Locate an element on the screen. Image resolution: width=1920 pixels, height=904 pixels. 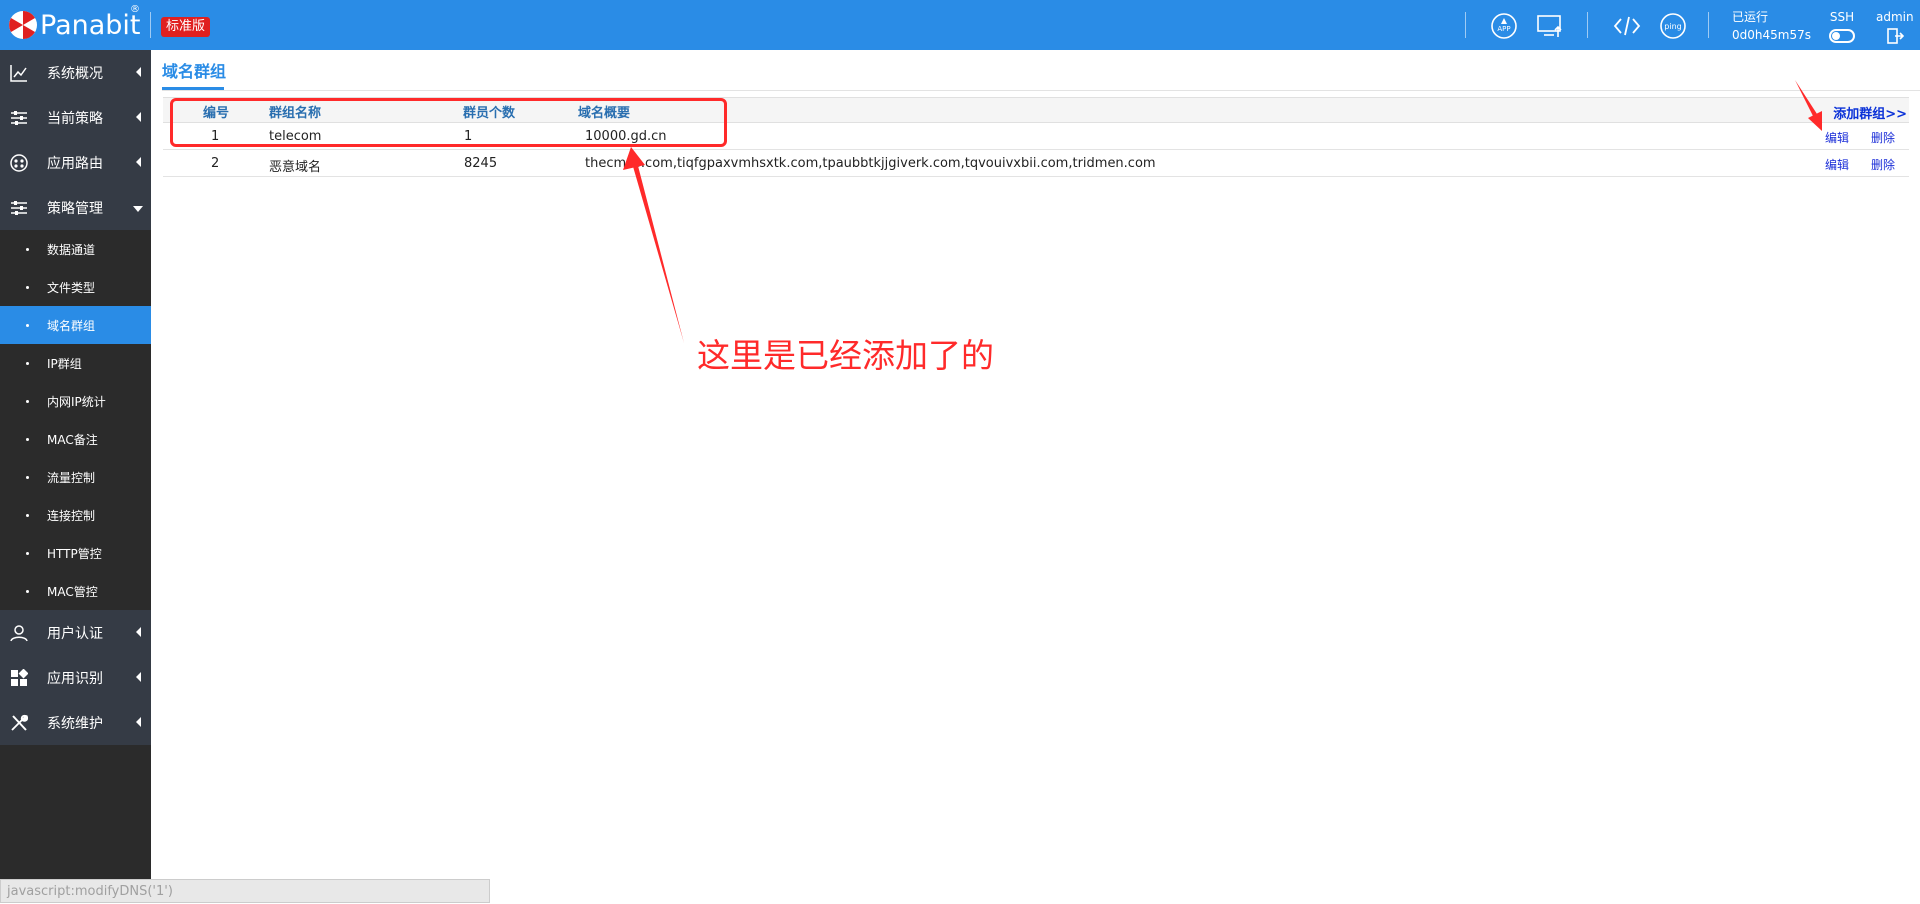
sidebar-item-system-maintenance: 系统维护 is located at coordinates (75, 722).